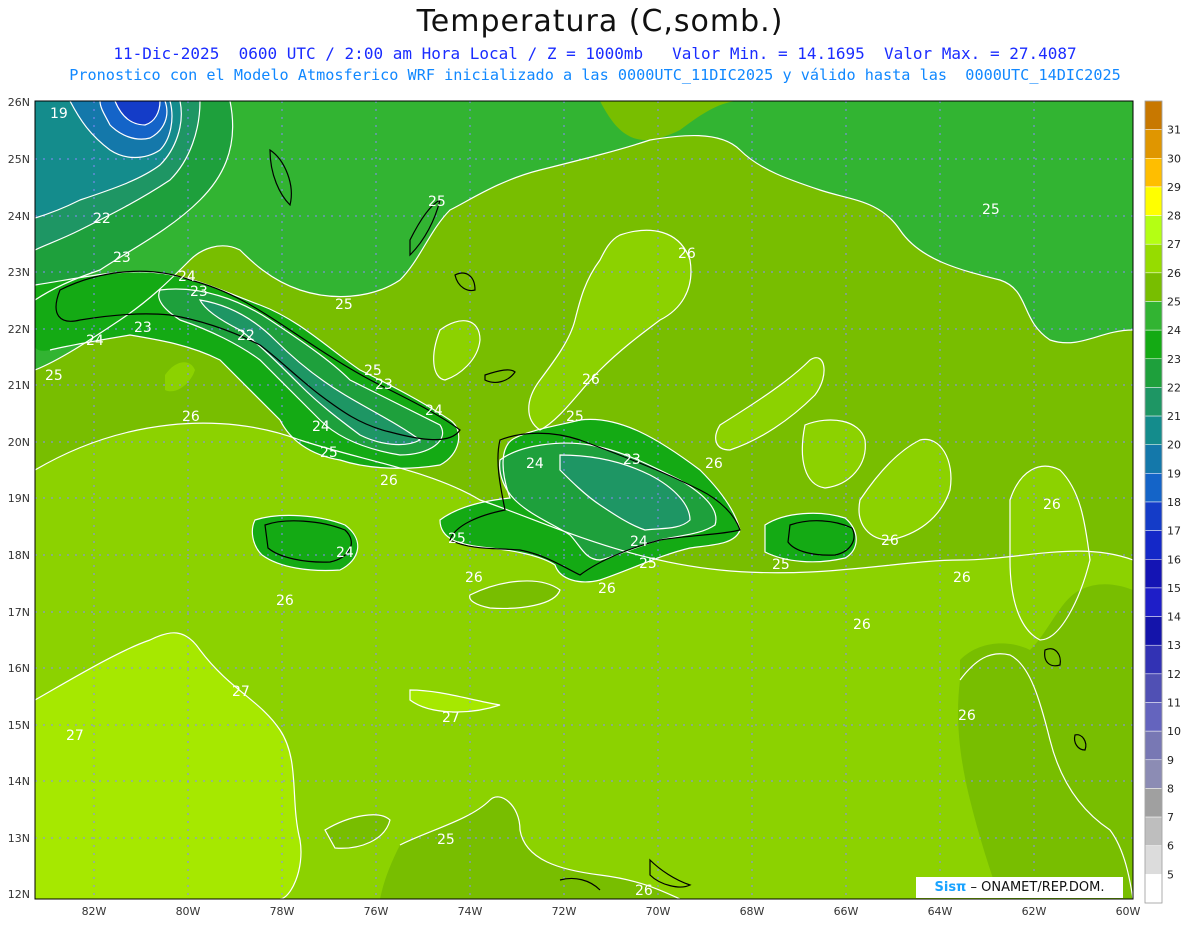 This screenshot has width=1200, height=927. I want to click on credit-box: Sisπ – ONAMET/REP.DOM., so click(1019, 887).